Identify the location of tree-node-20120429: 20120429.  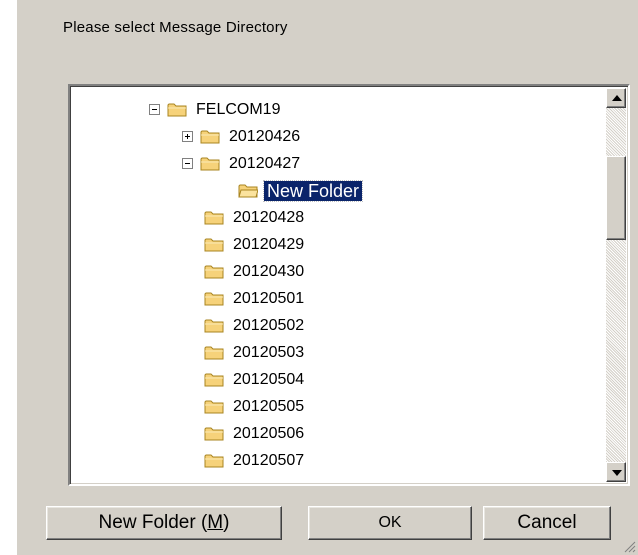
(255, 244).